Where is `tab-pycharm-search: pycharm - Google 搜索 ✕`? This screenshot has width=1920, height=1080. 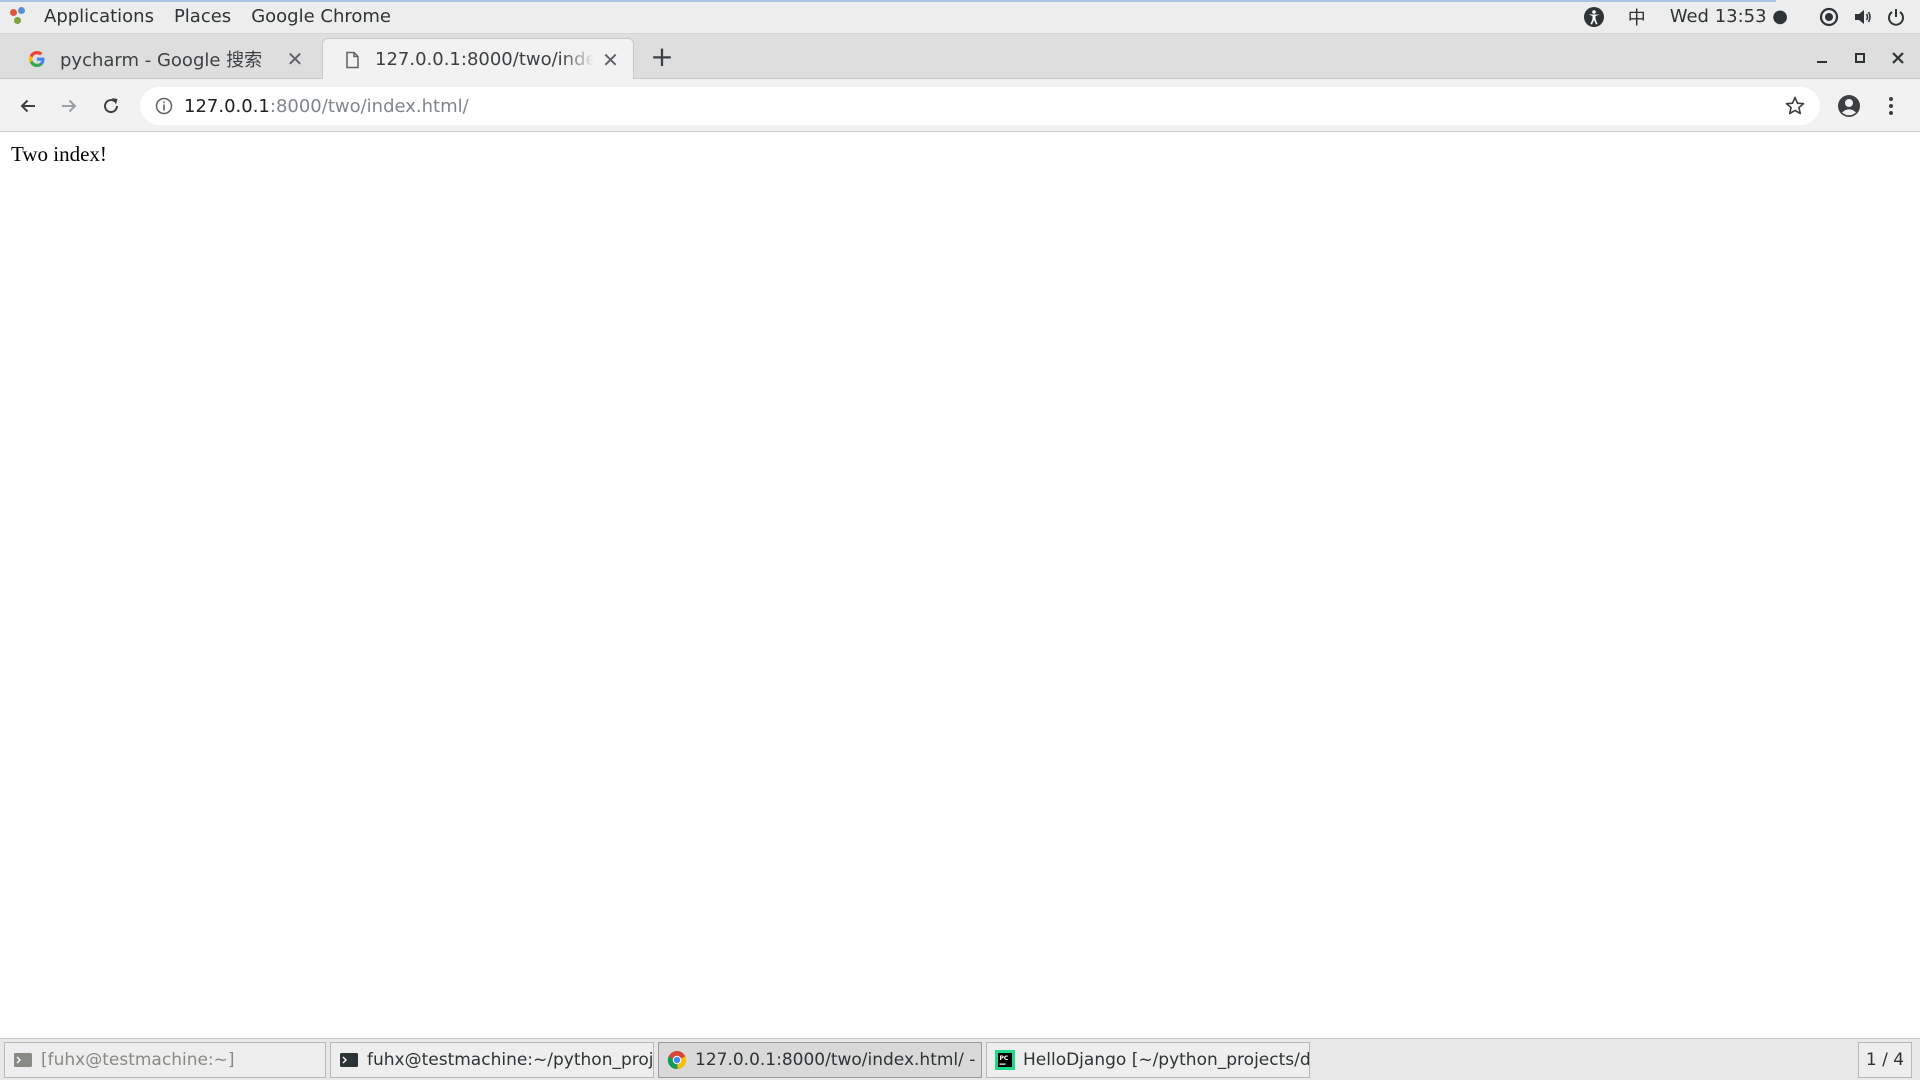 tab-pycharm-search: pycharm - Google 搜索 ✕ is located at coordinates (164, 58).